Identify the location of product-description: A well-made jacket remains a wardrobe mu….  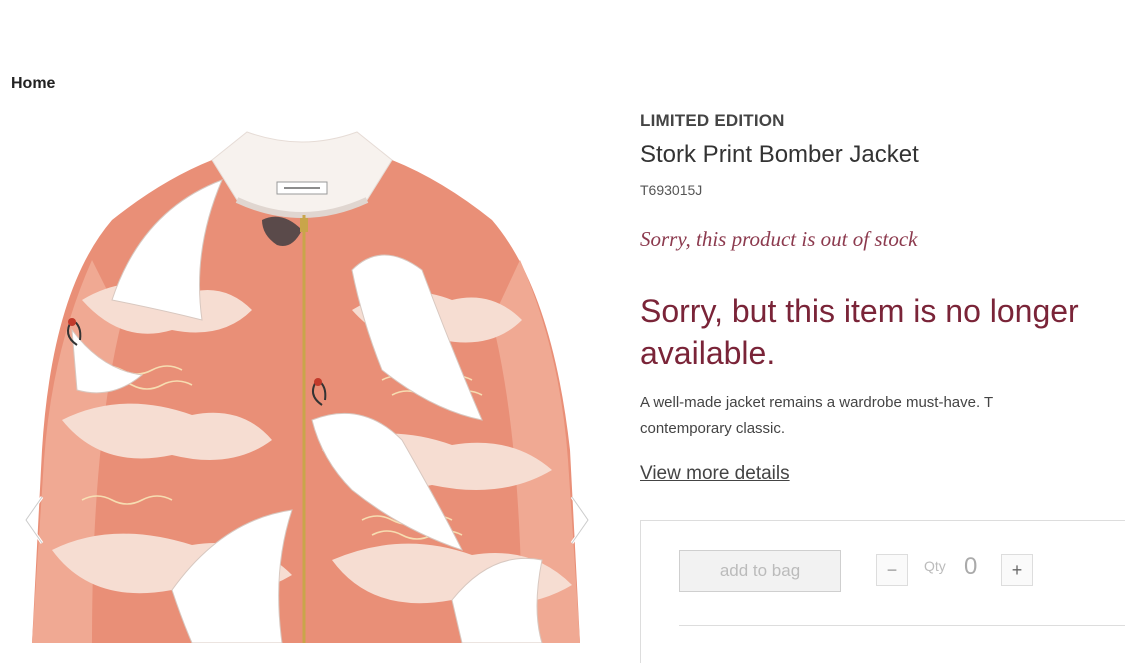
(882, 416).